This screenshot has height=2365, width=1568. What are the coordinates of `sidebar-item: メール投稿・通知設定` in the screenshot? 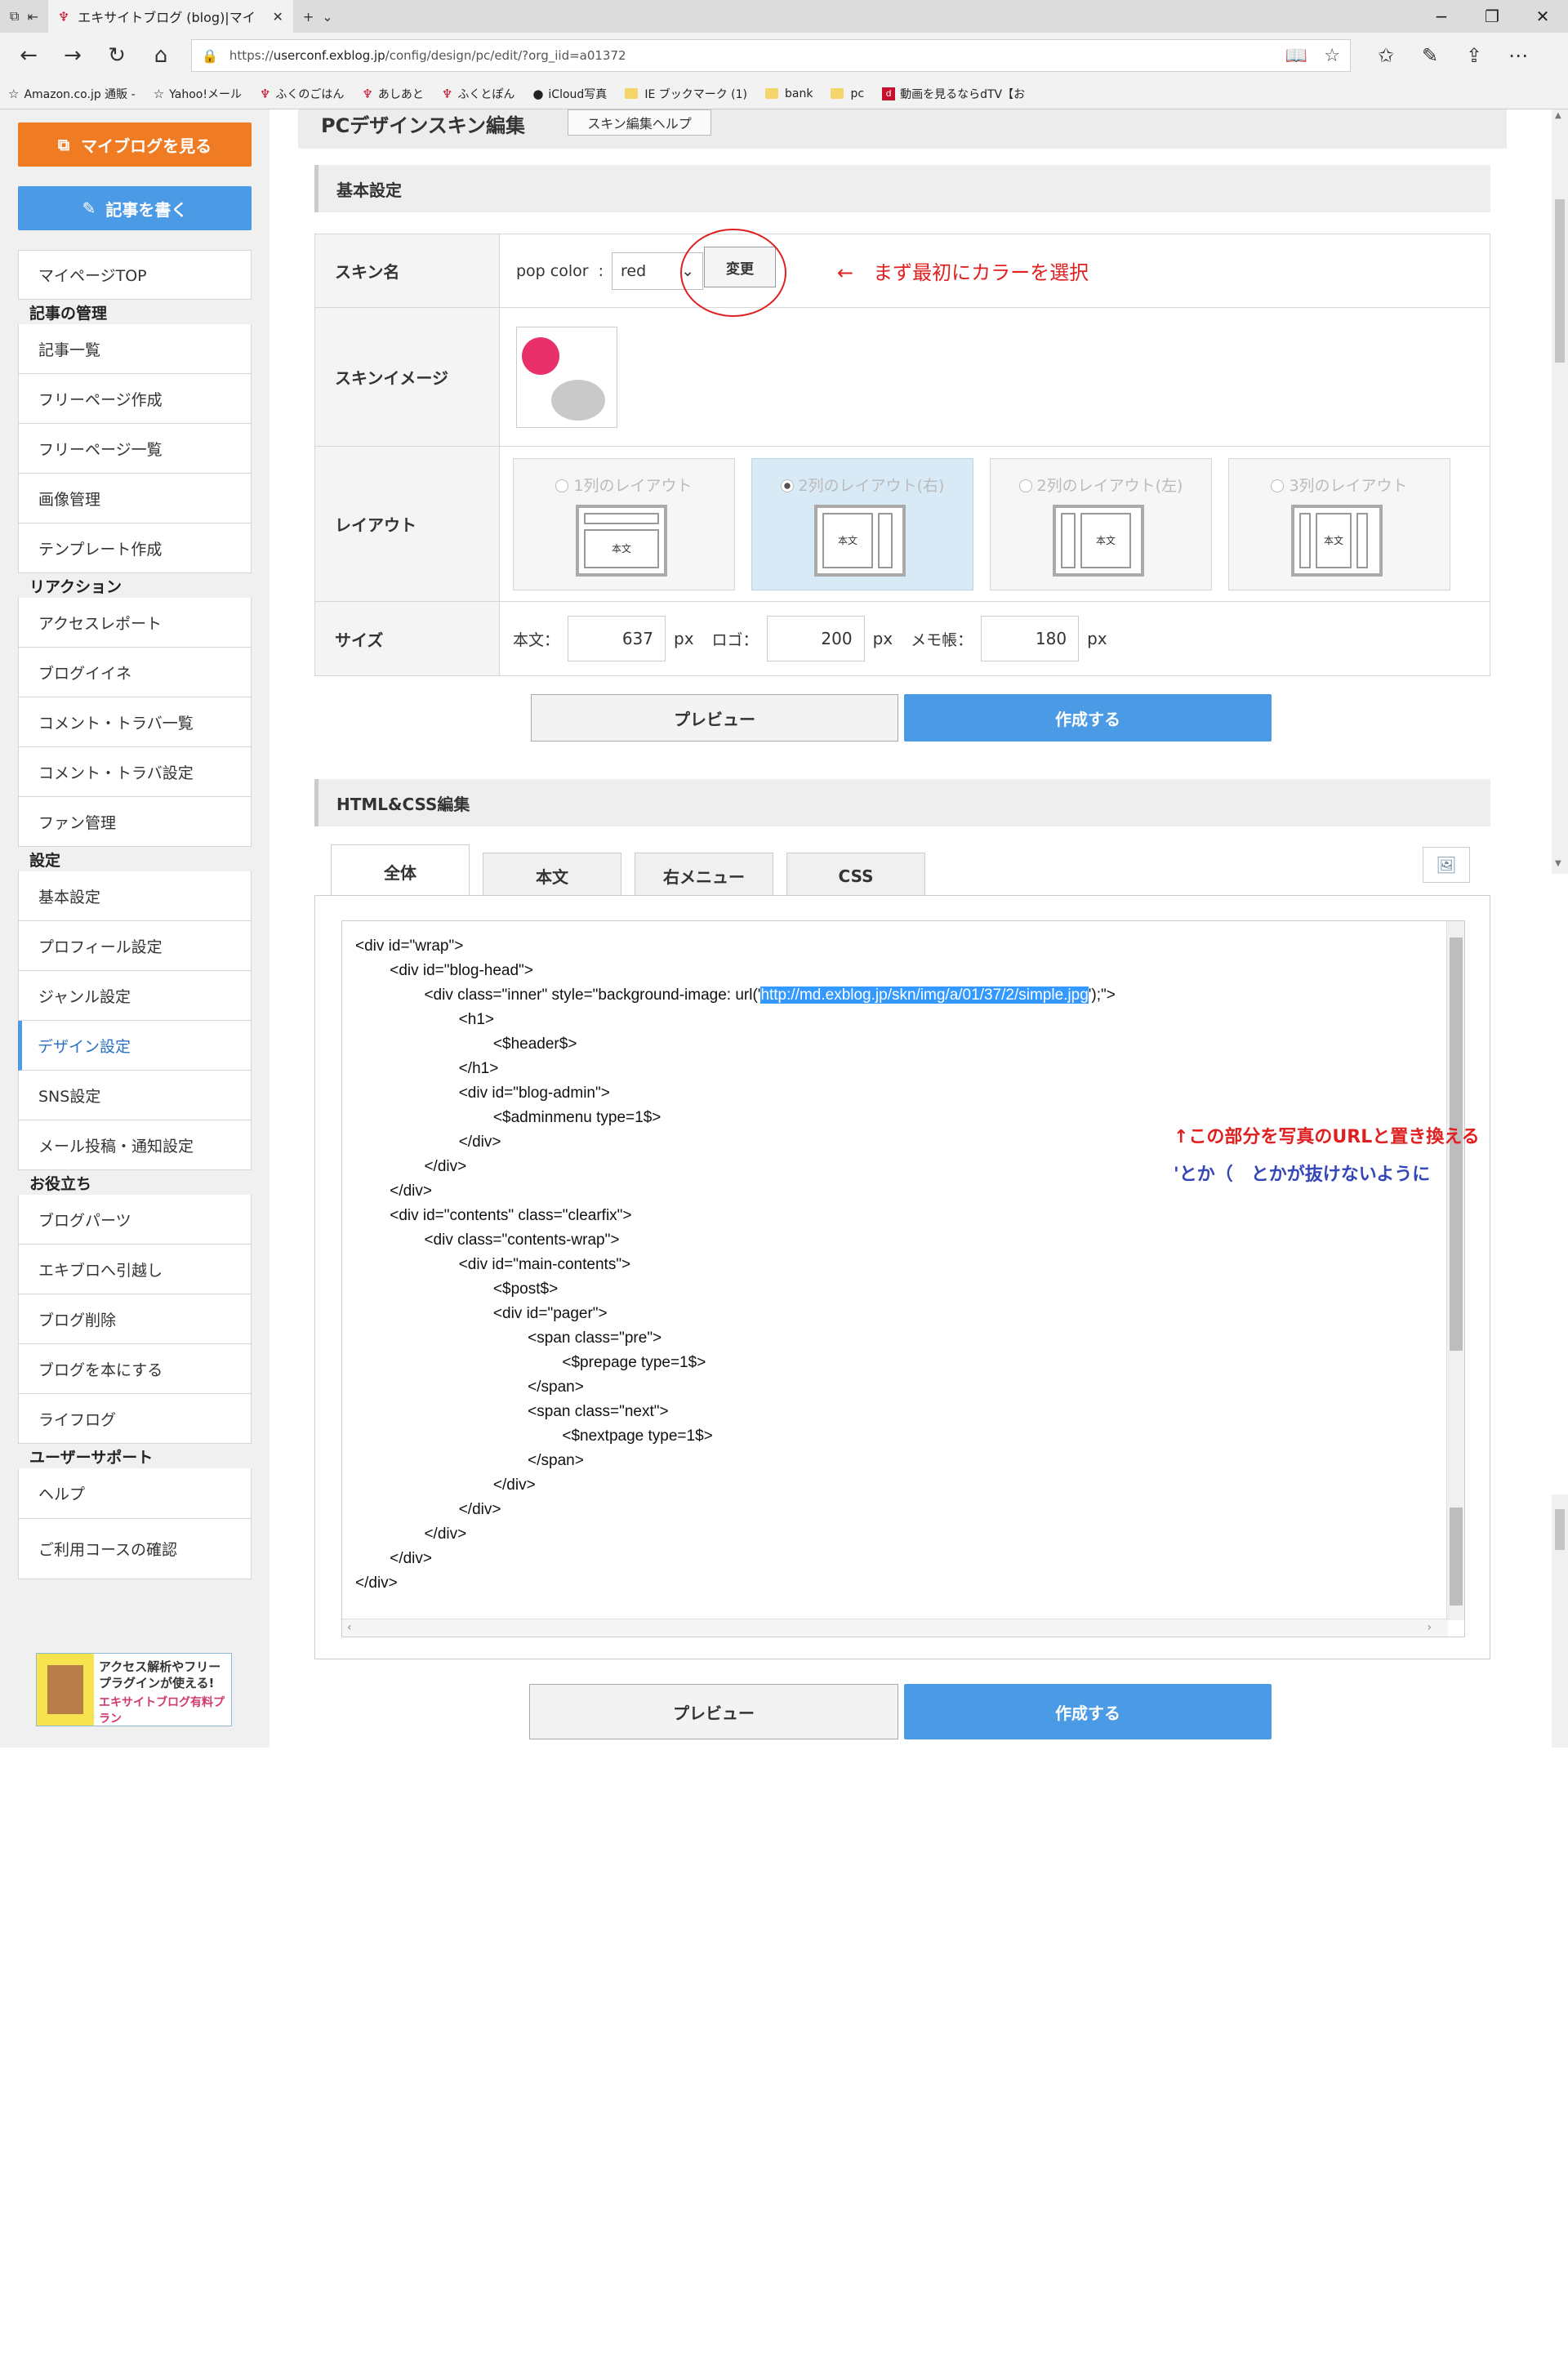 It's located at (135, 1145).